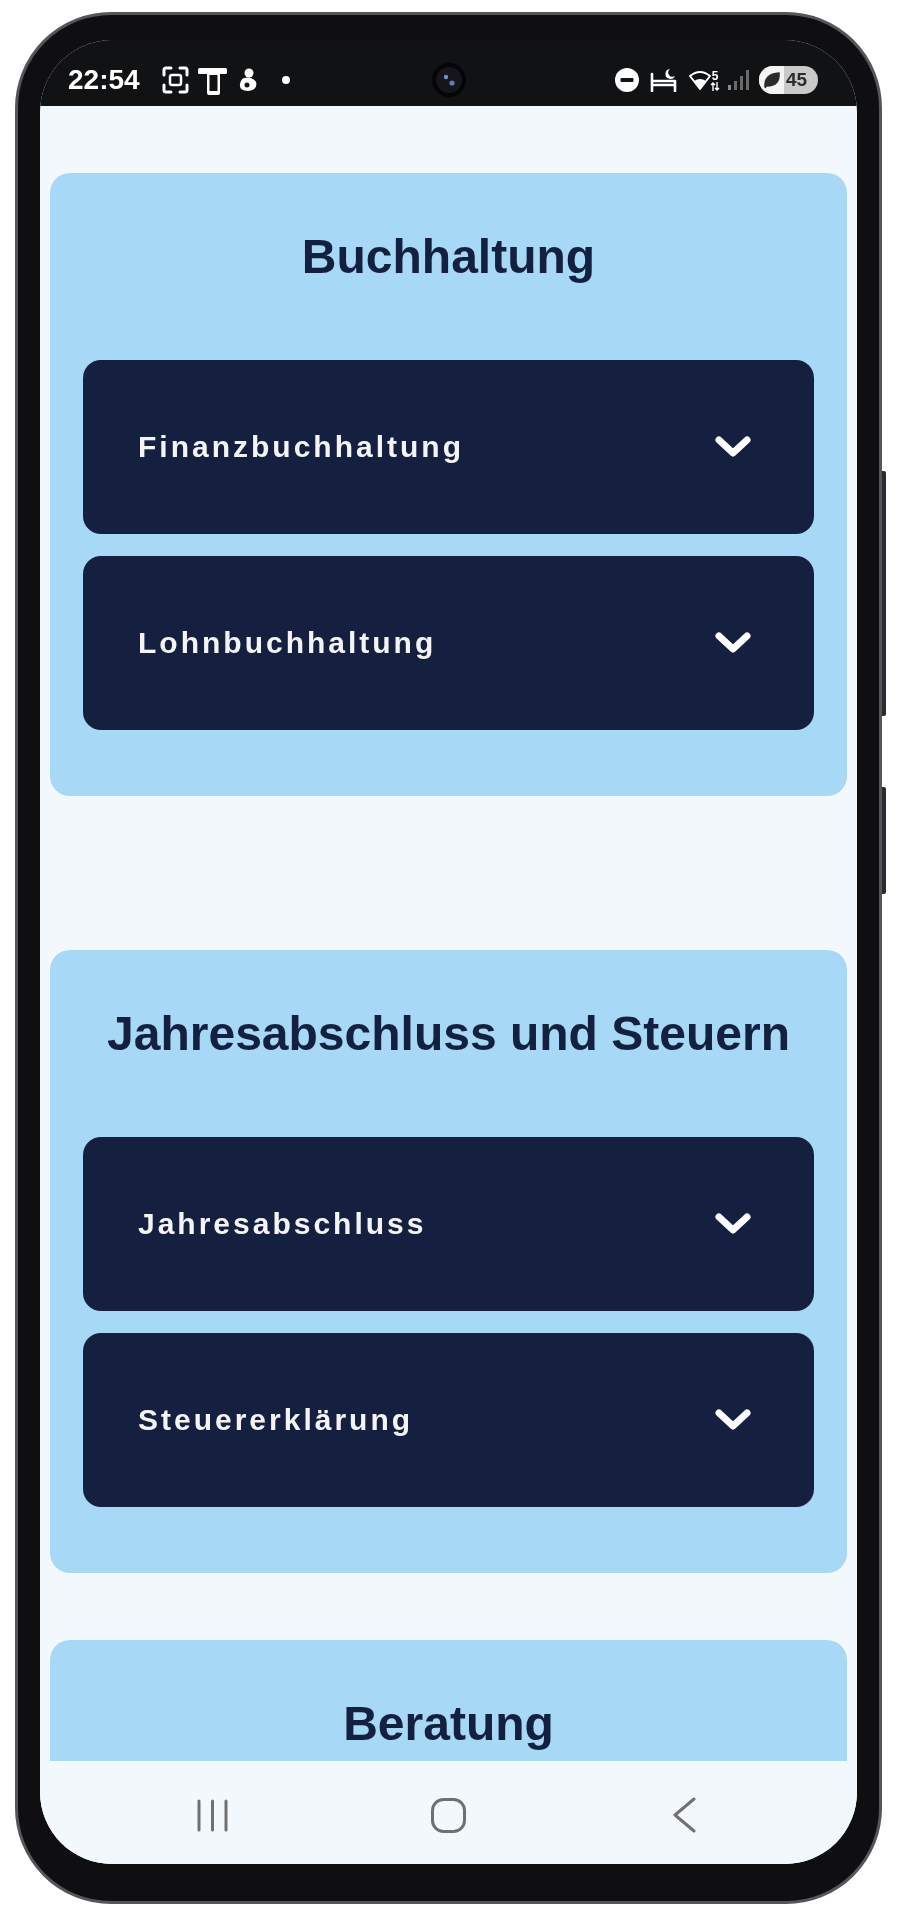  What do you see at coordinates (448, 1815) in the screenshot?
I see `home-icon` at bounding box center [448, 1815].